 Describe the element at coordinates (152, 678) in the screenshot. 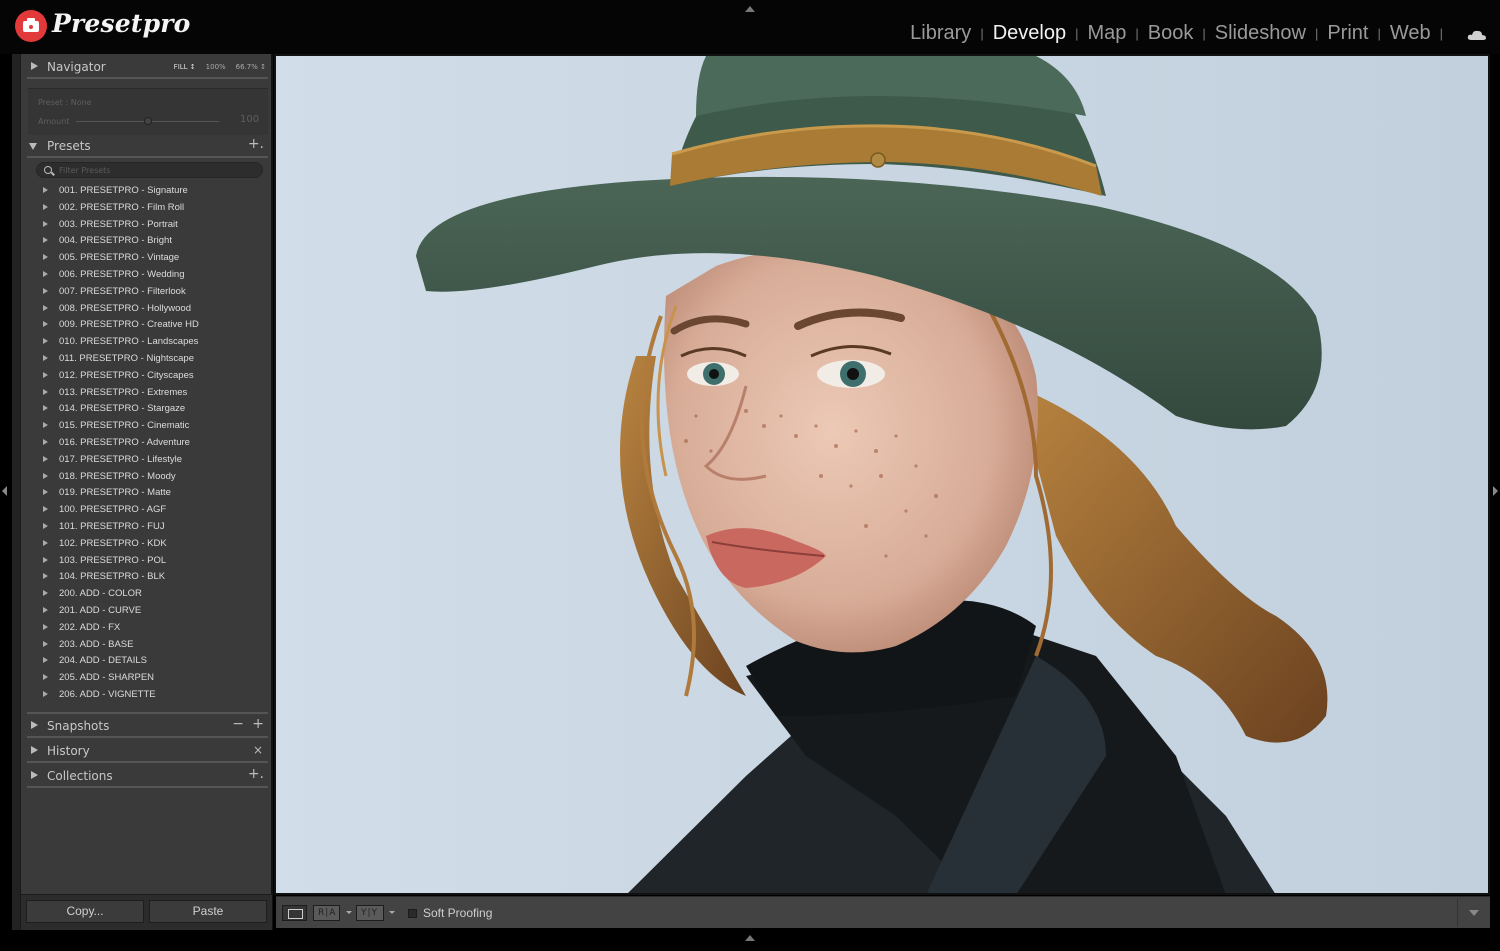

I see `preset-folder-item: 205. ADD - SHARPEN` at that location.